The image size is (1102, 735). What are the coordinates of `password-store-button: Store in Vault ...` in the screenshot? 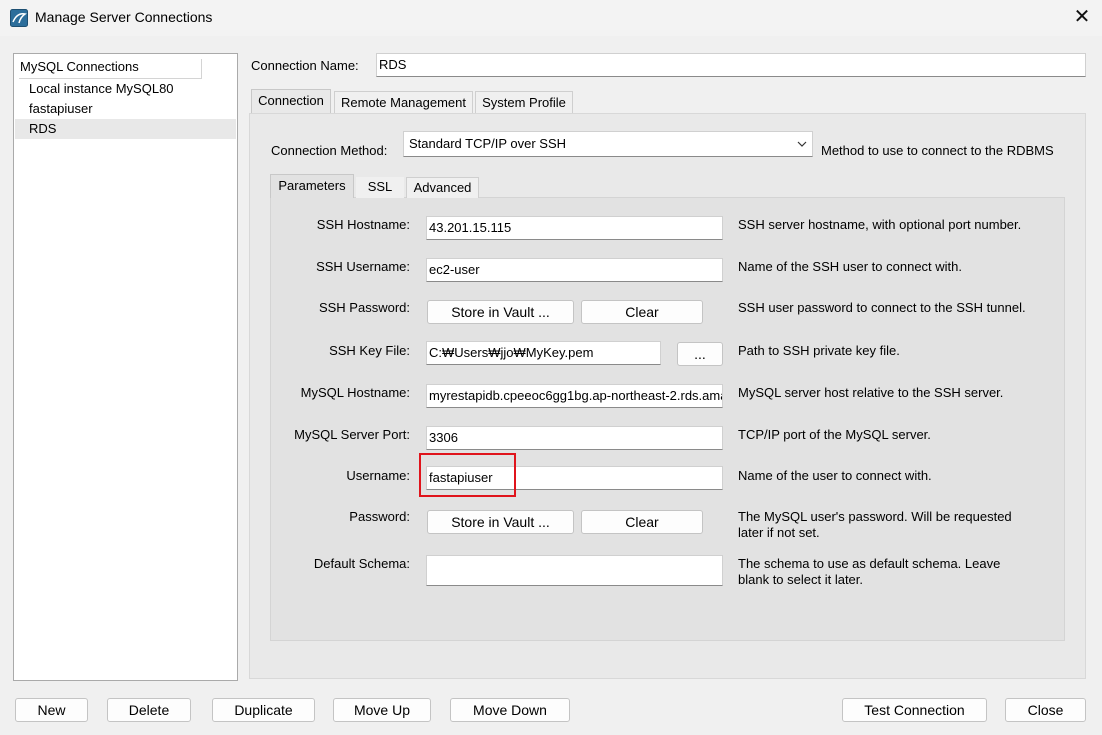 It's located at (500, 522).